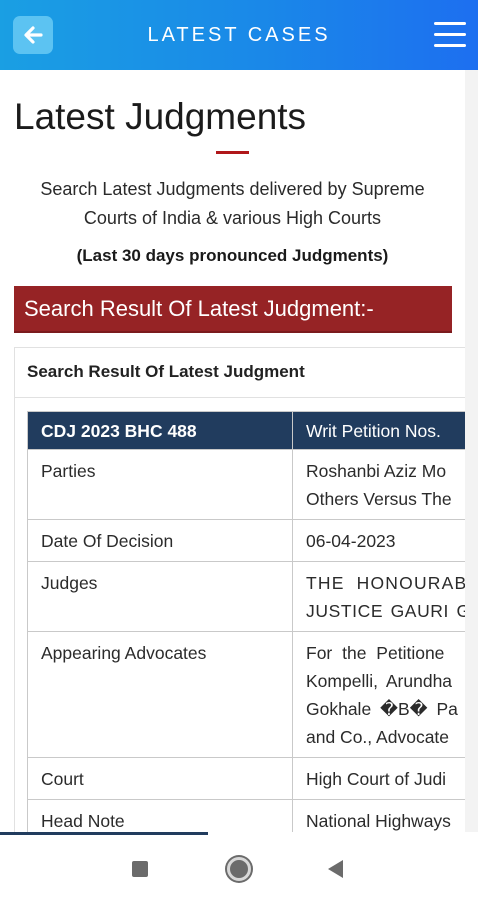  What do you see at coordinates (382, 709) in the screenshot?
I see `value-line: Gokhale �B� Pa` at bounding box center [382, 709].